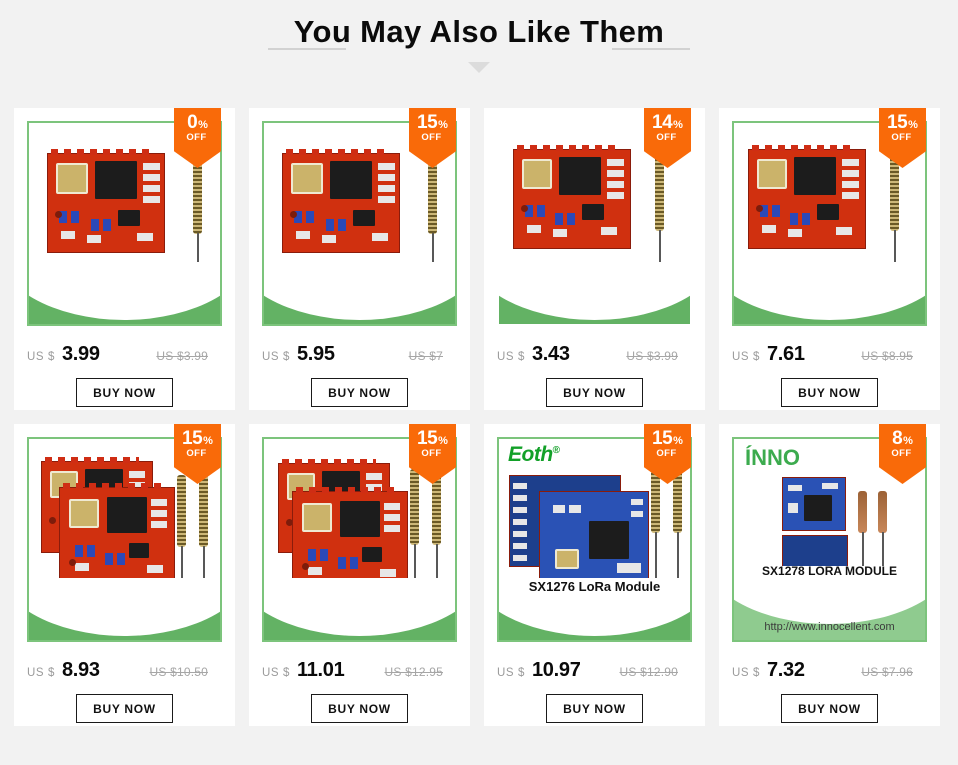  What do you see at coordinates (530, 454) in the screenshot?
I see `brand-name: Eoth` at bounding box center [530, 454].